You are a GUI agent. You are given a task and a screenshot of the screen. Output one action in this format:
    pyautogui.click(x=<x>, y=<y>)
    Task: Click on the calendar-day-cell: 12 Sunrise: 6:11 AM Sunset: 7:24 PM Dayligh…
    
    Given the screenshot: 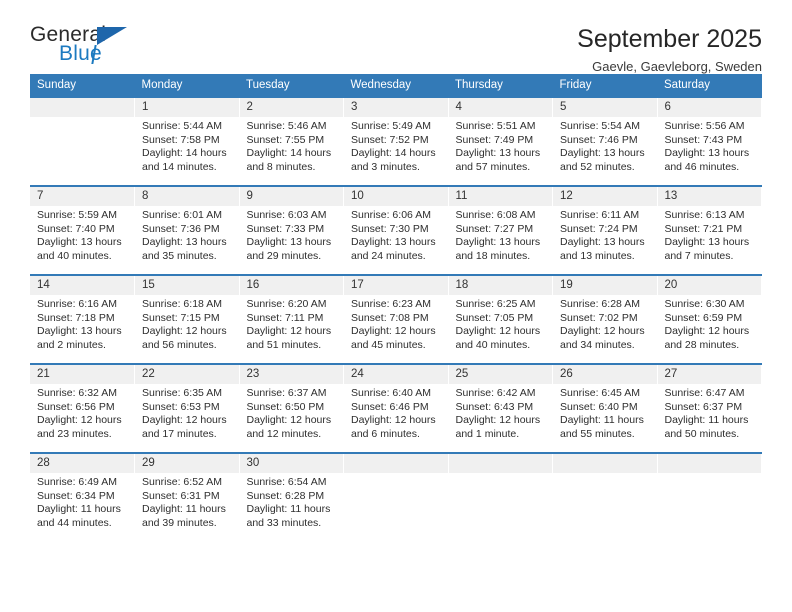 What is the action you would take?
    pyautogui.click(x=605, y=230)
    